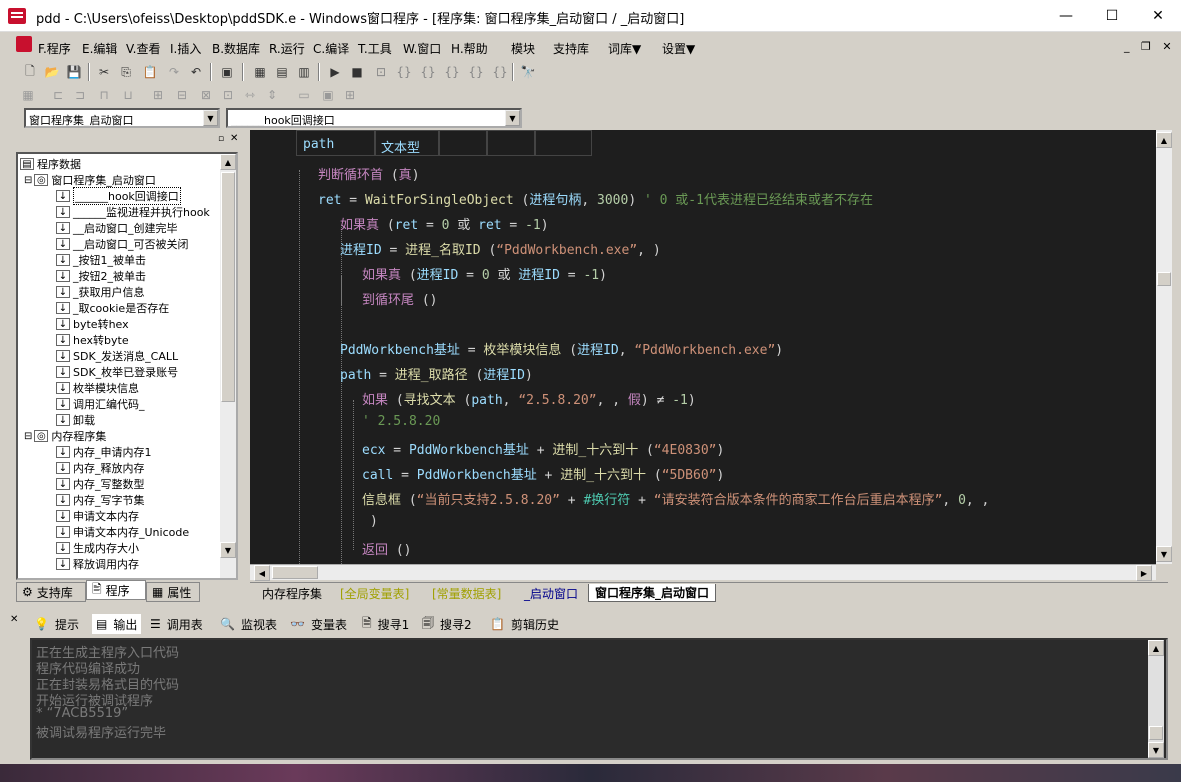 Image resolution: width=1181 pixels, height=782 pixels. What do you see at coordinates (122, 532) in the screenshot?
I see `tree-item: ↓ 申请文本内存_Unicode` at bounding box center [122, 532].